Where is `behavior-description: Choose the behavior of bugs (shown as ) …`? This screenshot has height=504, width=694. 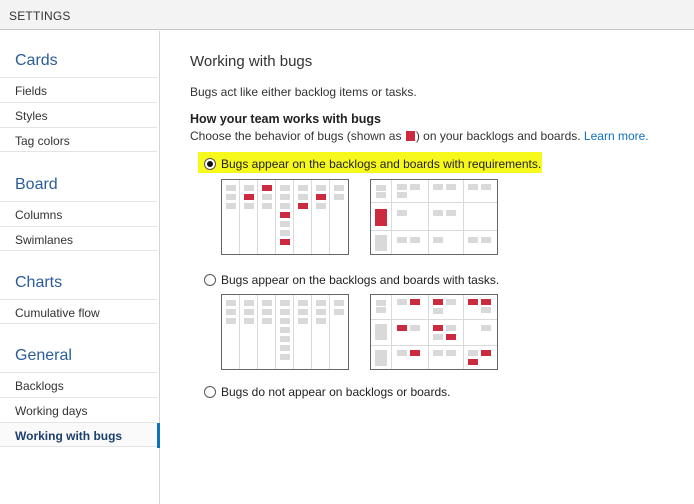 behavior-description: Choose the behavior of bugs (shown as ) … is located at coordinates (419, 136).